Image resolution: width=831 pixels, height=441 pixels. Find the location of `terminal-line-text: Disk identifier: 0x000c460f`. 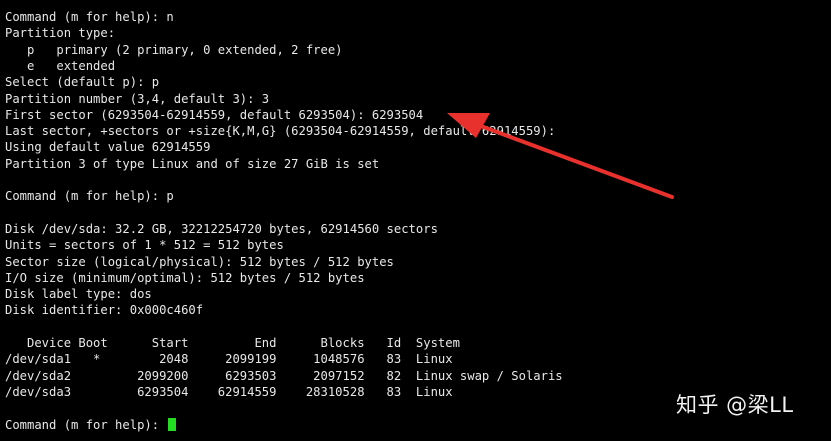

terminal-line-text: Disk identifier: 0x000c460f is located at coordinates (104, 310).